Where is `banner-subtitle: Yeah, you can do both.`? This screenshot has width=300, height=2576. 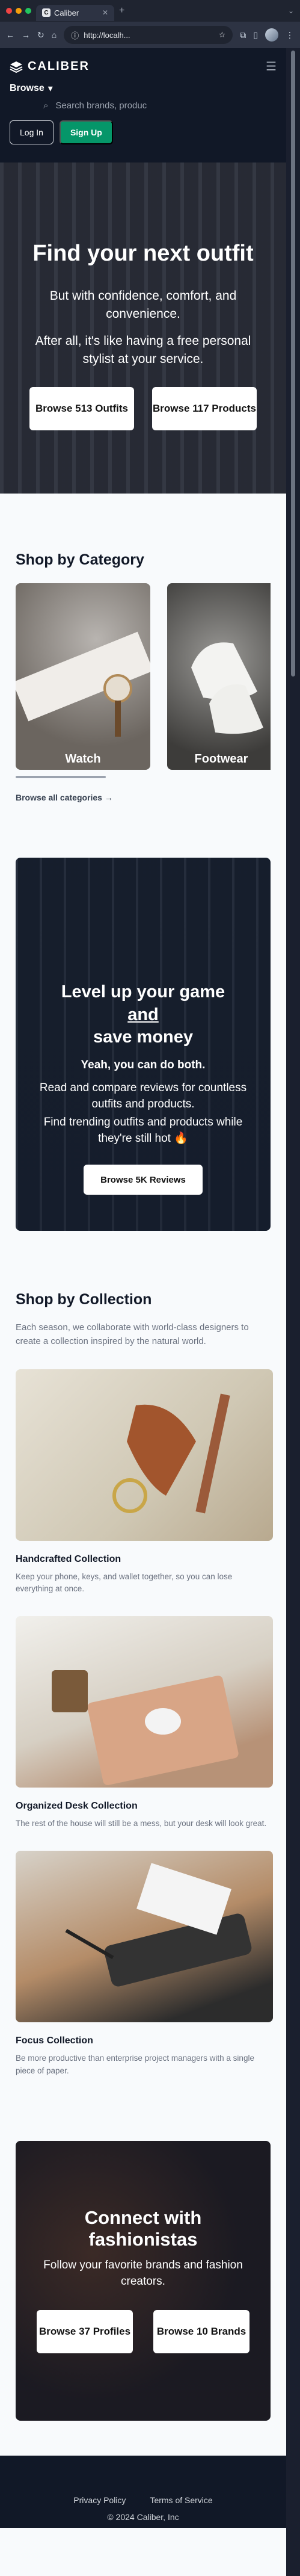 banner-subtitle: Yeah, you can do both. is located at coordinates (143, 1065).